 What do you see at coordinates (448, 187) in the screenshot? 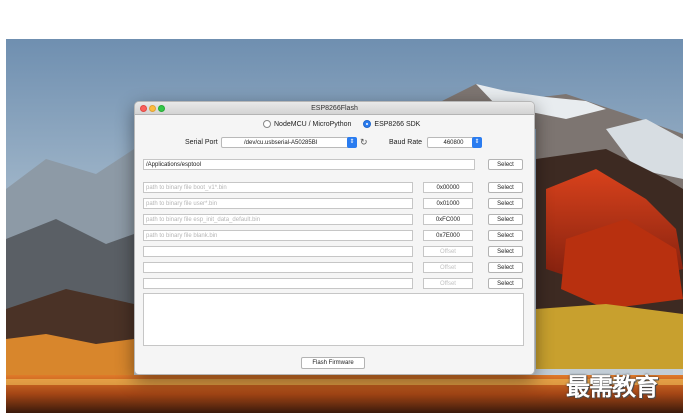
I see `address-input-1: 0x00000` at bounding box center [448, 187].